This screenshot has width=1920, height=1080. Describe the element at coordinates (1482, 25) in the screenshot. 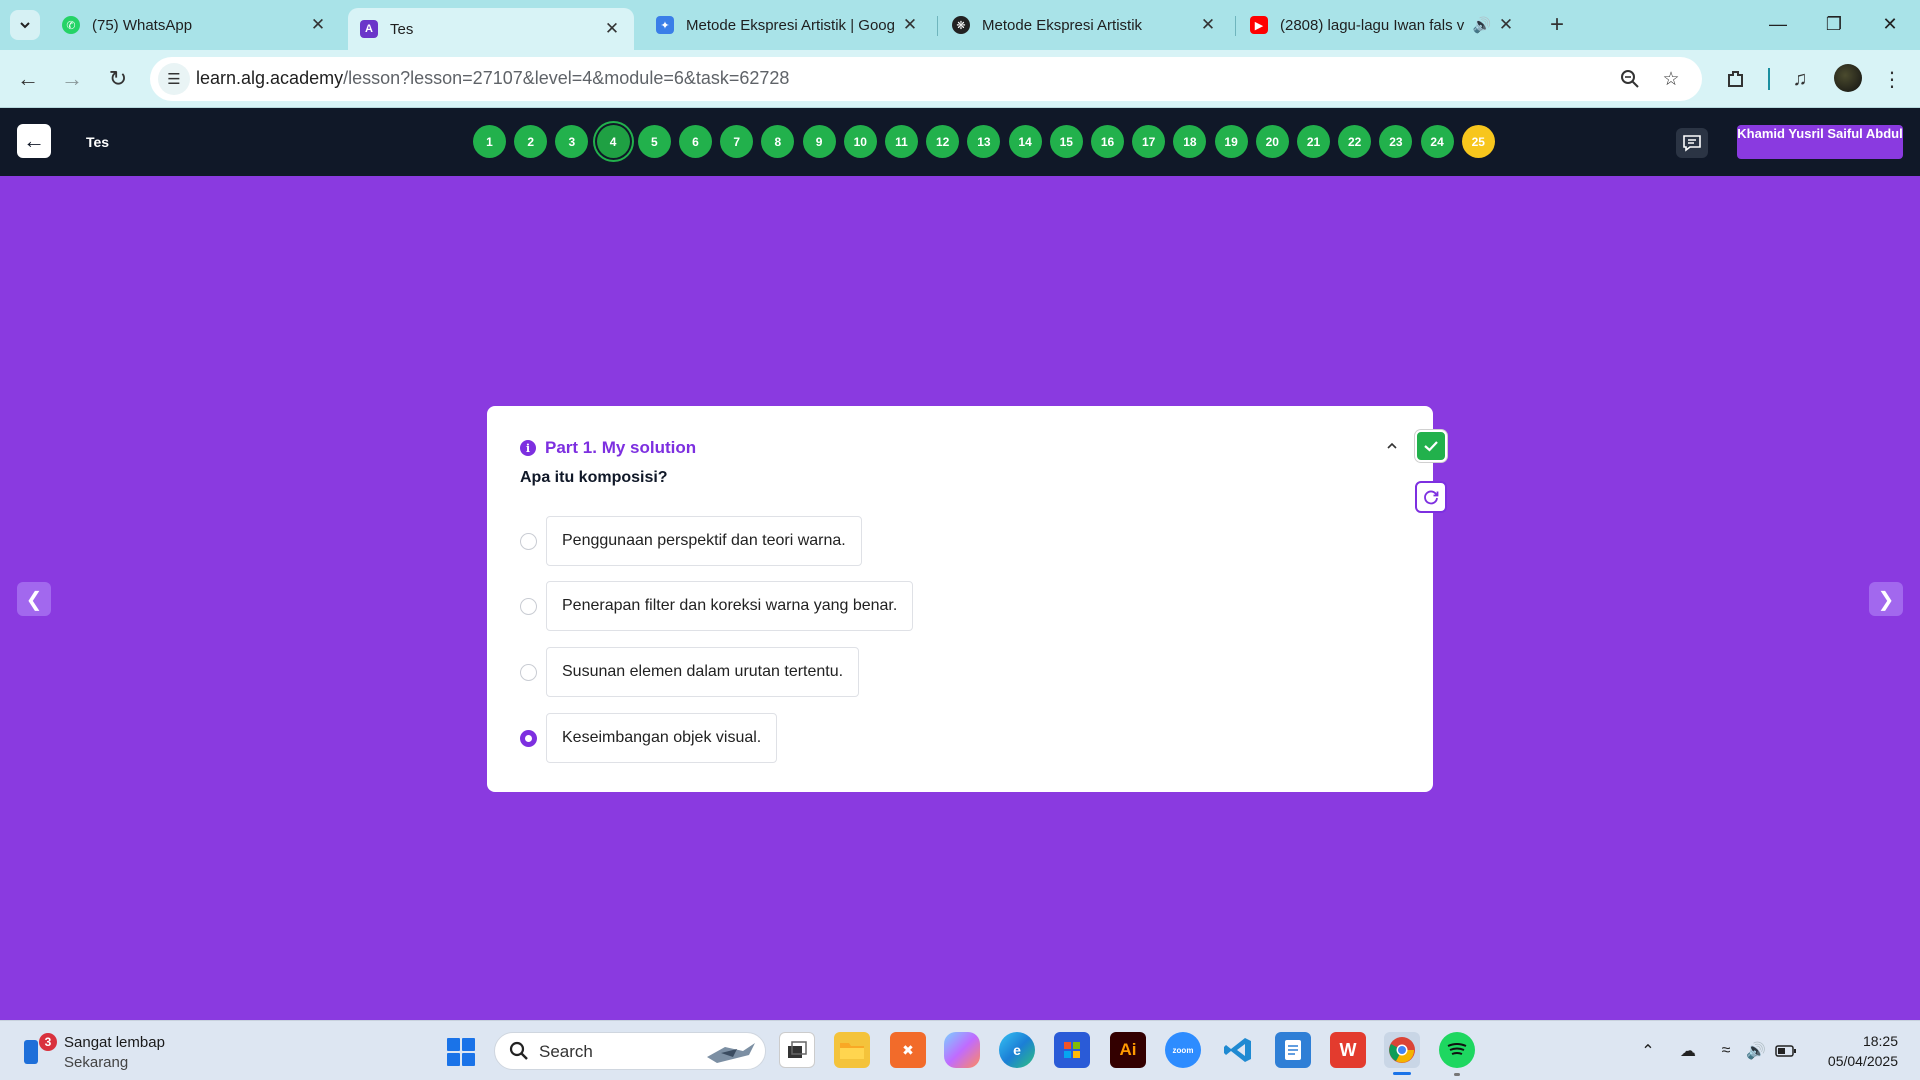

I see `speaker-icon: 🔊` at that location.